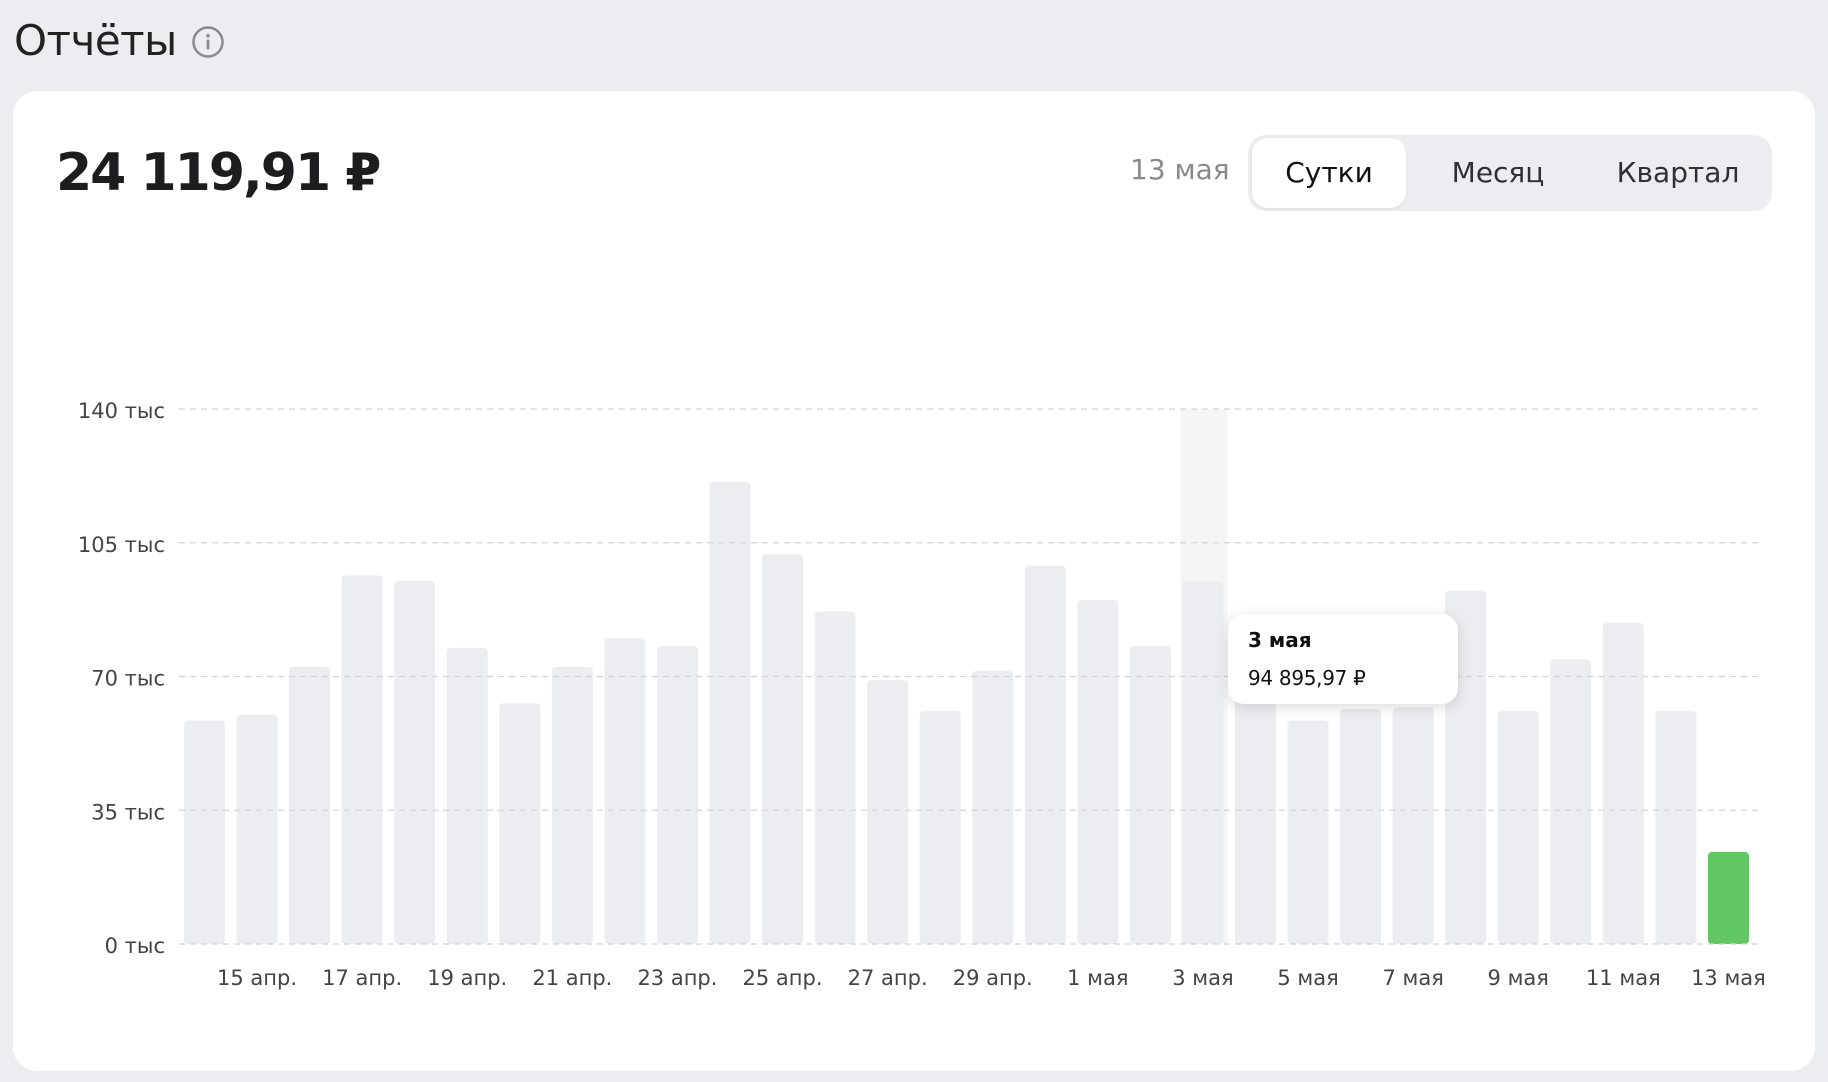  What do you see at coordinates (1280, 640) in the screenshot?
I see `tooltip-date: 3 мая` at bounding box center [1280, 640].